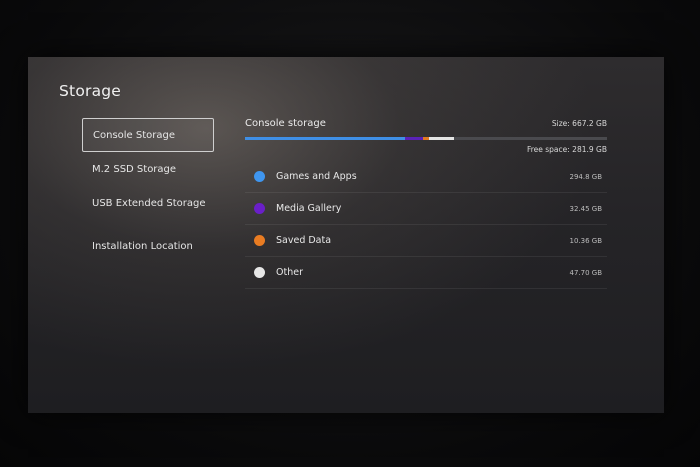 This screenshot has height=467, width=700. What do you see at coordinates (142, 246) in the screenshot?
I see `menu-item-label: Installation Location` at bounding box center [142, 246].